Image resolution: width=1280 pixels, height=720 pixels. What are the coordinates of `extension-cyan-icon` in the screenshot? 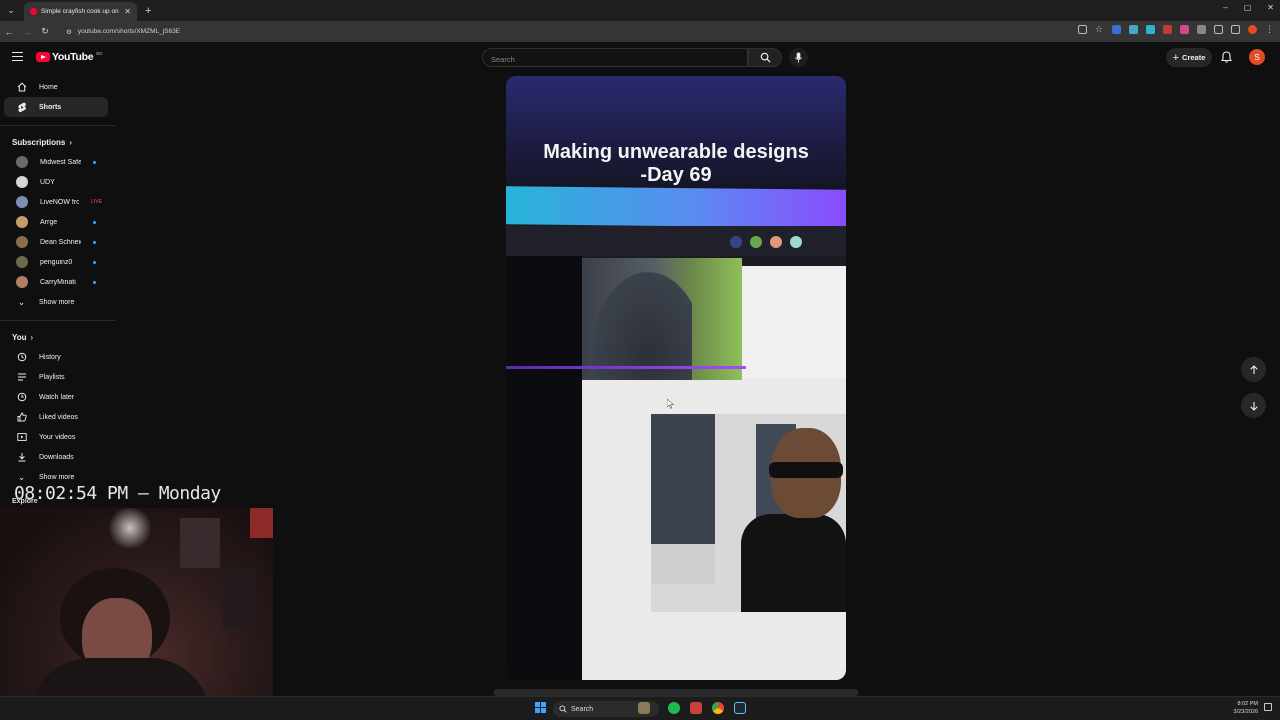 It's located at (1150, 29).